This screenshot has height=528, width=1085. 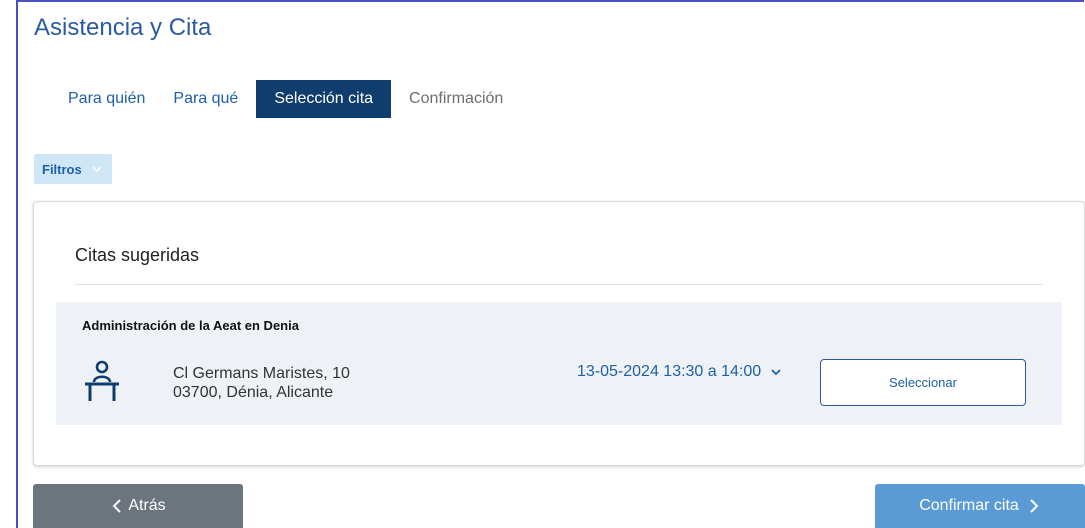 What do you see at coordinates (261, 373) in the screenshot?
I see `address-line-1: Cl Germans Maristes, 10` at bounding box center [261, 373].